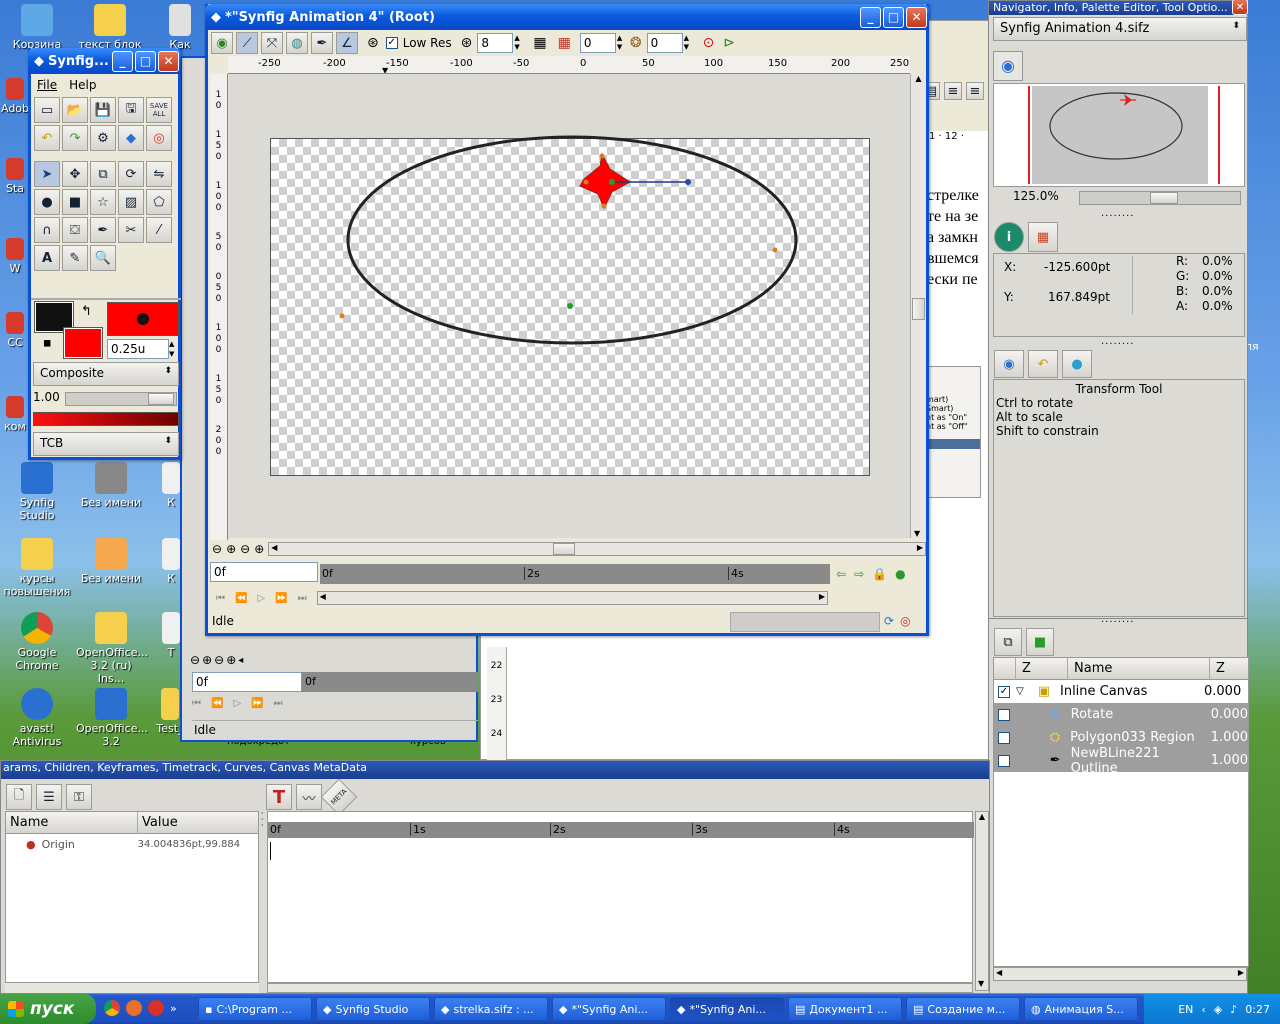 This screenshot has height=1024, width=1280. What do you see at coordinates (597, 549) in the screenshot?
I see `canvas-hscrollbar: ◀ ▶` at bounding box center [597, 549].